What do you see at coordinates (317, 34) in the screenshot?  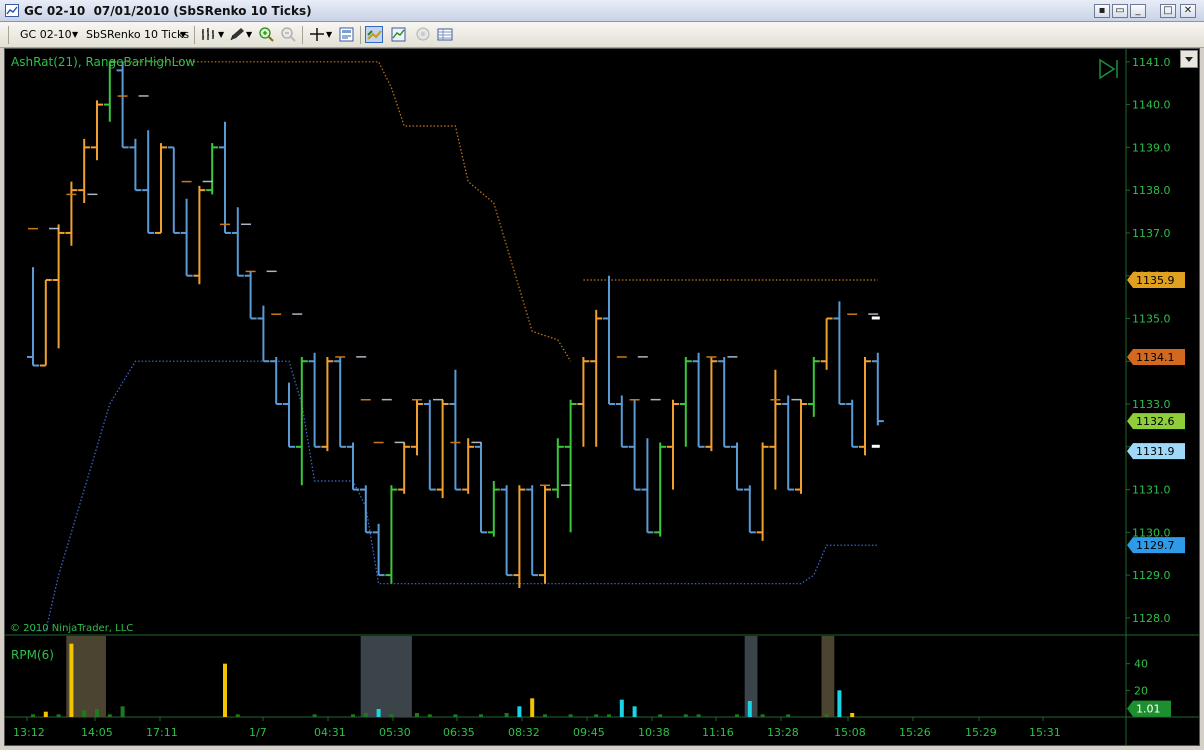 I see `crosshair-icon` at bounding box center [317, 34].